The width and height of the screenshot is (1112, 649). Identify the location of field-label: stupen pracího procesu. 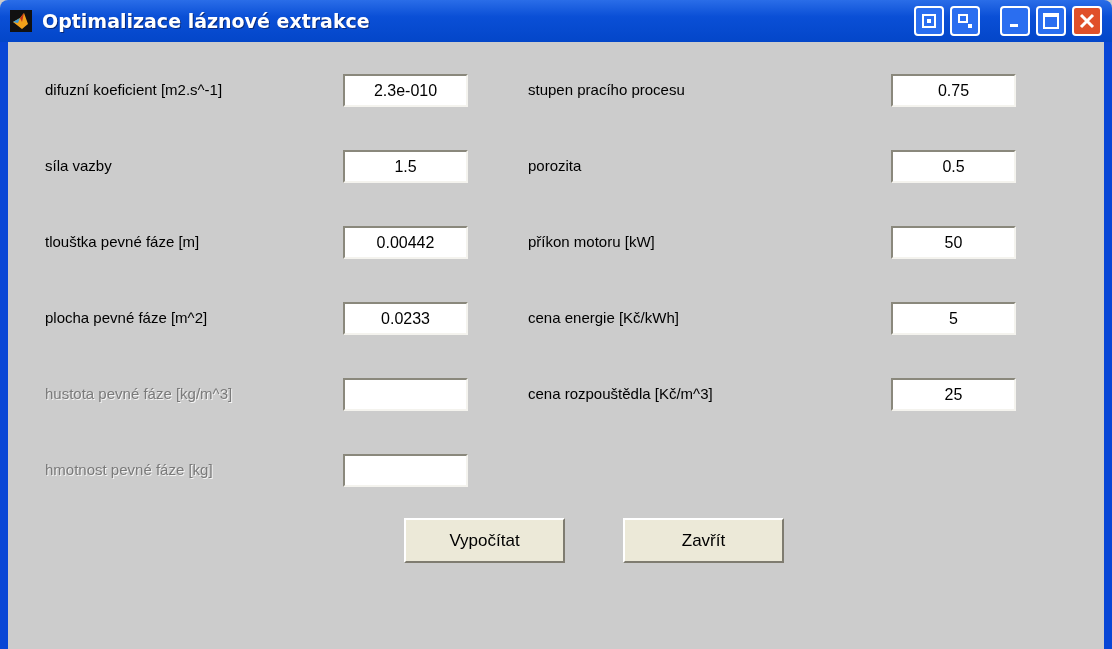
(607, 90).